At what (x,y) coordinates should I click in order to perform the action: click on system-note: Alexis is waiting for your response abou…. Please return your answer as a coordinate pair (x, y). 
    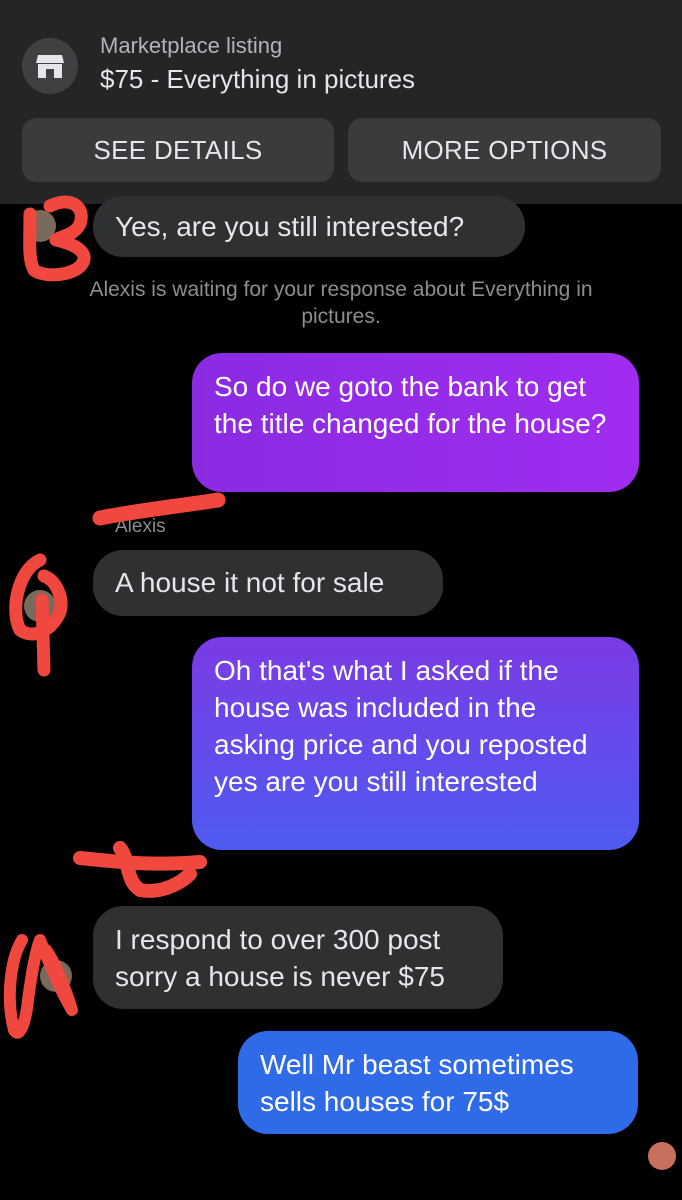
    Looking at the image, I should click on (341, 303).